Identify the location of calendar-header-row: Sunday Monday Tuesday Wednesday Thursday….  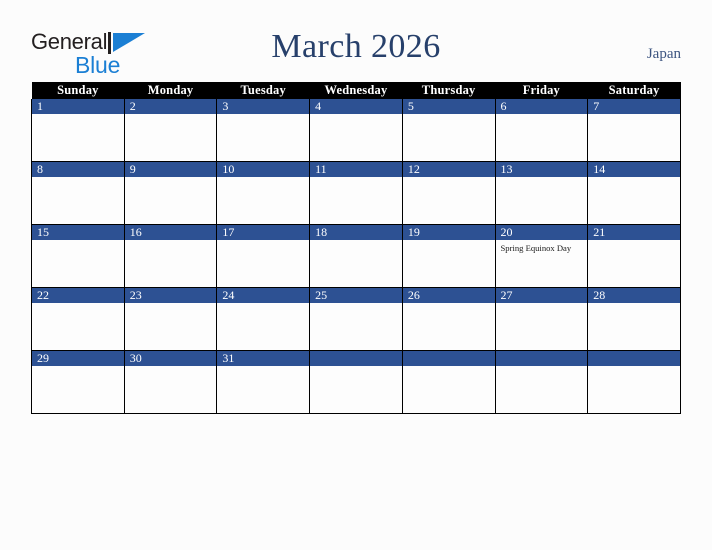
(356, 90).